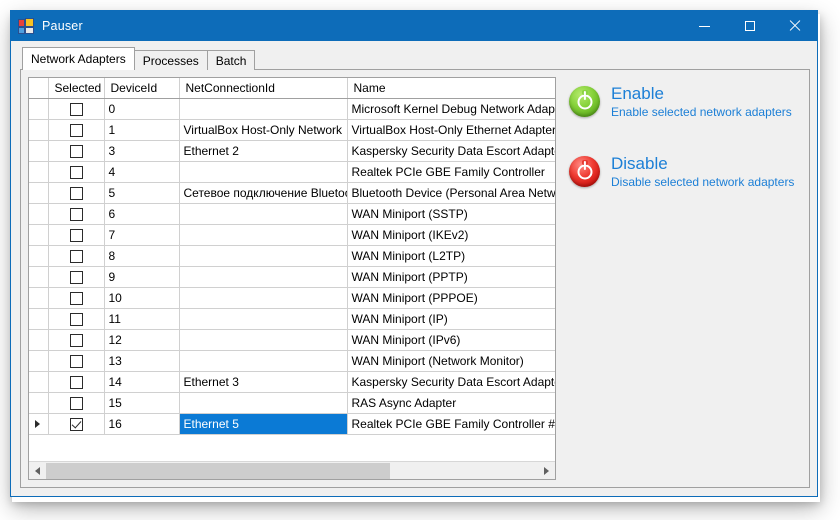 This screenshot has width=840, height=520. I want to click on select-all-corner, so click(39, 88).